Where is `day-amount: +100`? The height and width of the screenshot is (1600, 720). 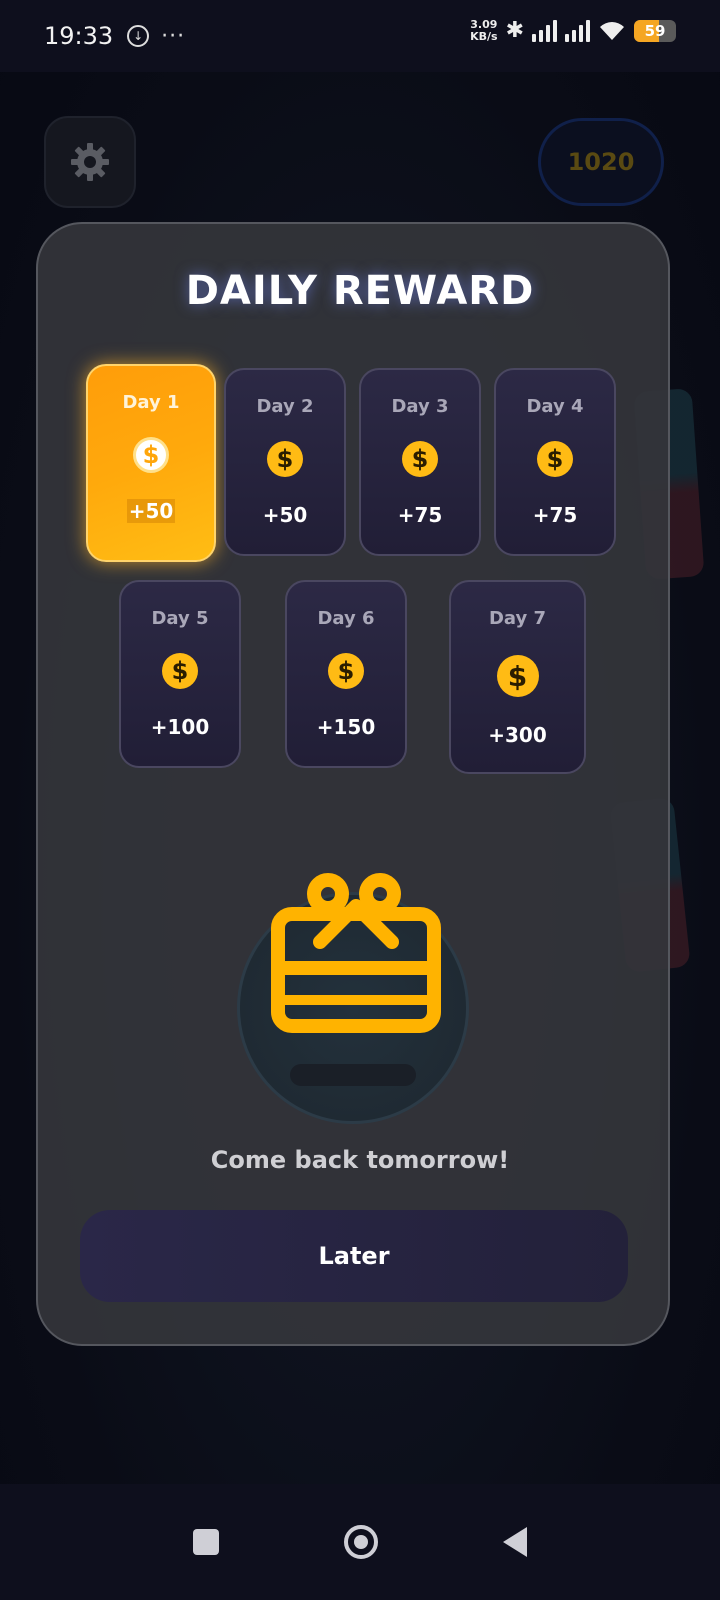 day-amount: +100 is located at coordinates (180, 727).